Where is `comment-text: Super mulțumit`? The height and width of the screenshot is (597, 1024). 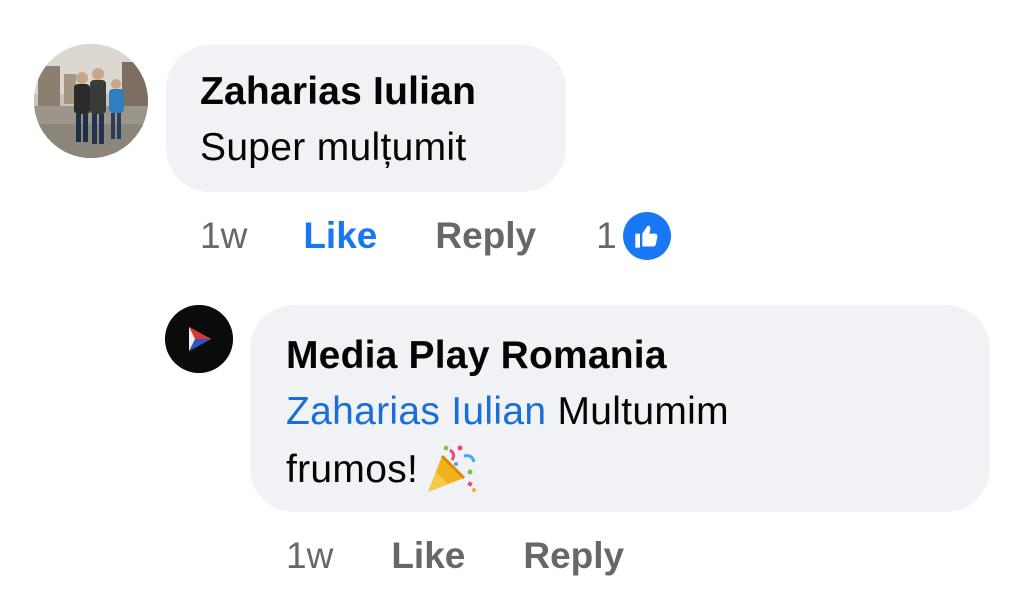
comment-text: Super mulțumit is located at coordinates (333, 147).